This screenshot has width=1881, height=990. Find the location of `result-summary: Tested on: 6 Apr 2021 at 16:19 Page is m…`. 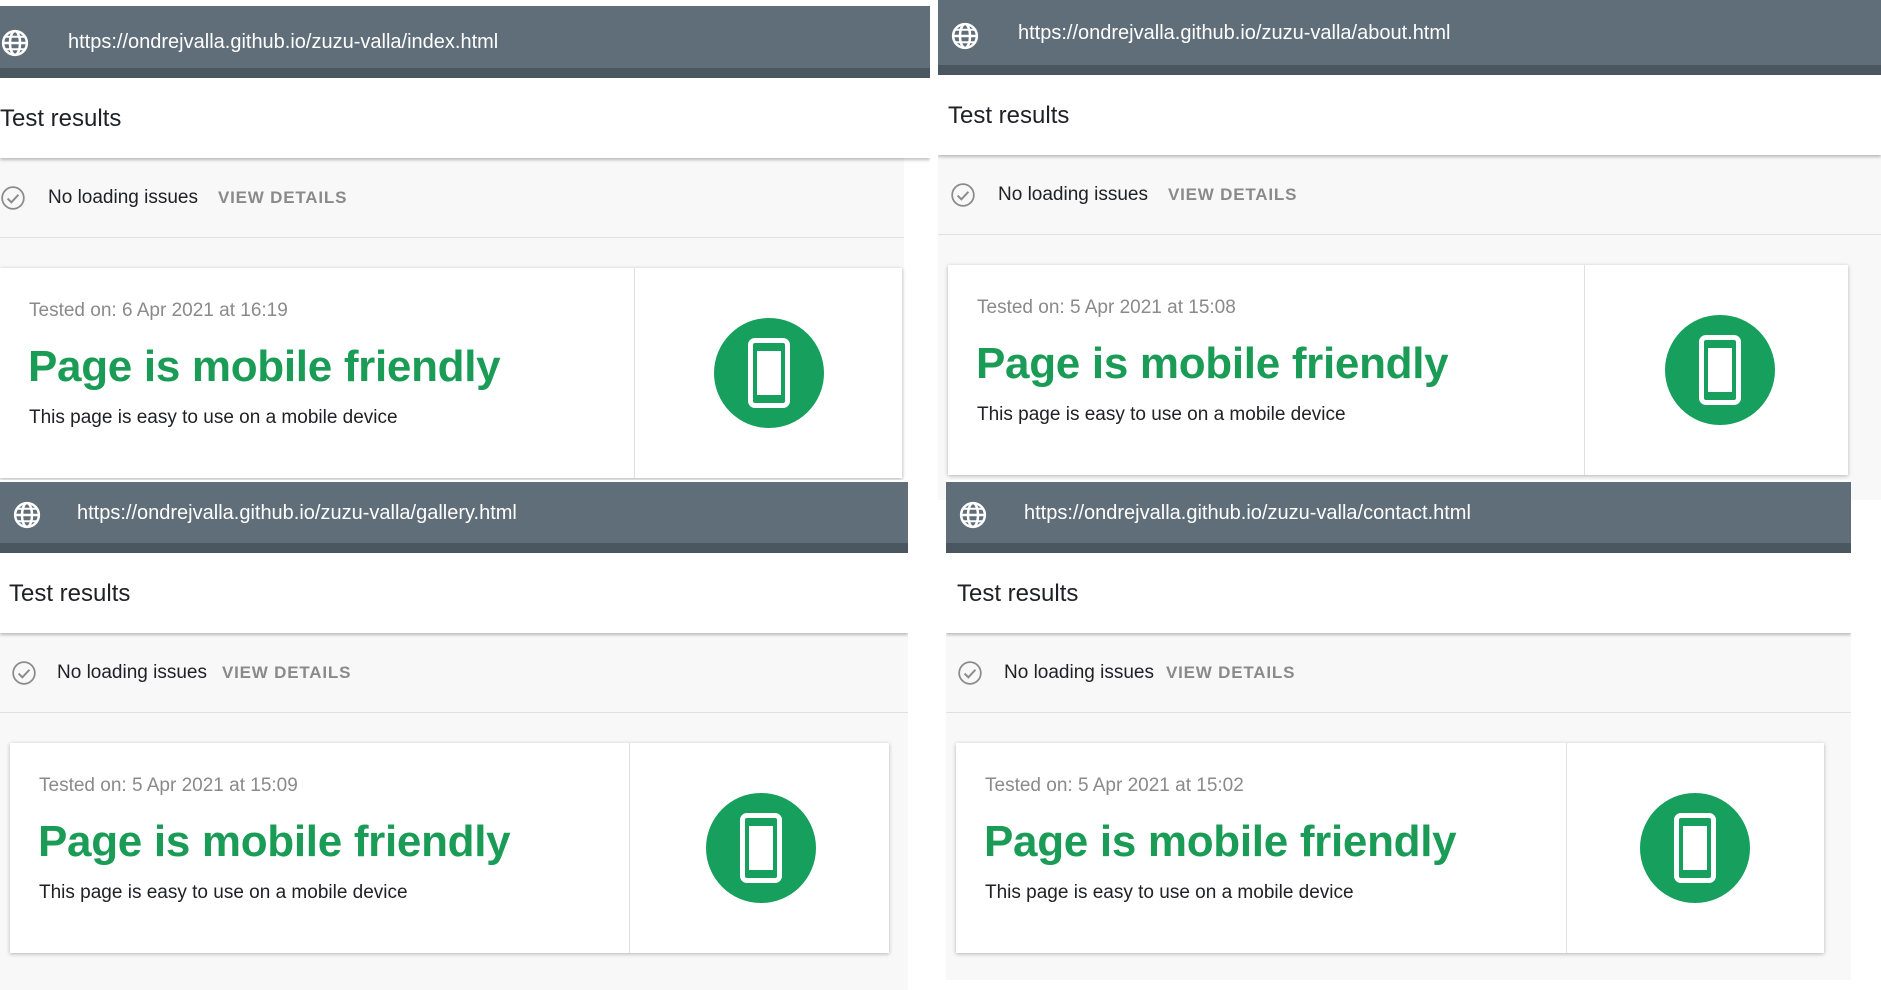

result-summary: Tested on: 6 Apr 2021 at 16:19 Page is m… is located at coordinates (317, 373).